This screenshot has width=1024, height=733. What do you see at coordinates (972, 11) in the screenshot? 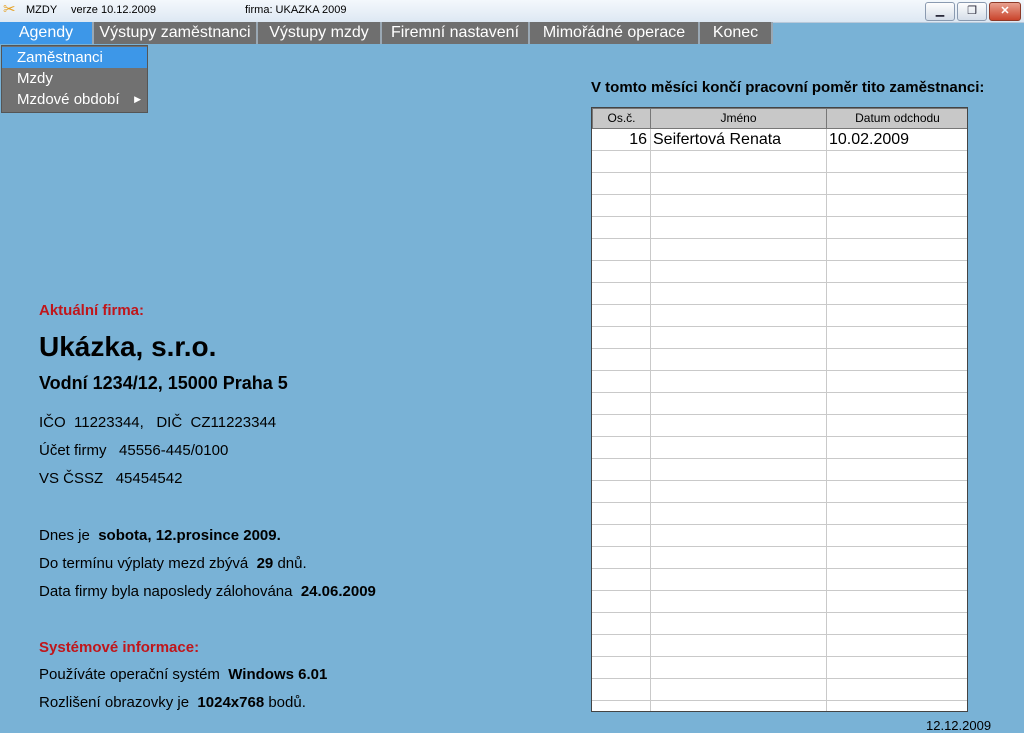
I see `restore-button: ❐` at bounding box center [972, 11].